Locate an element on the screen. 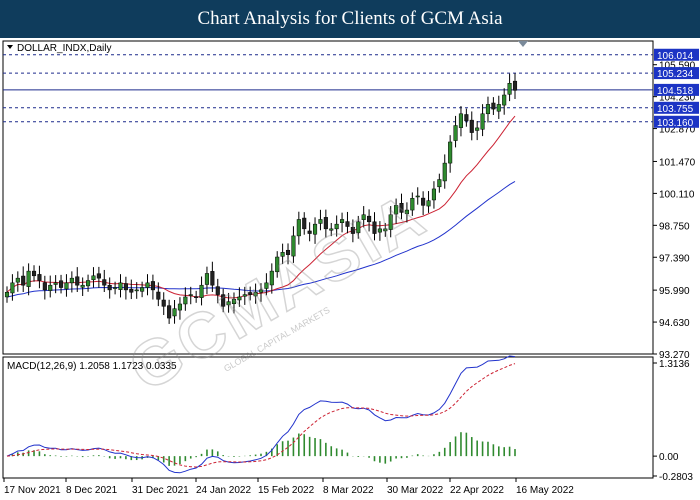  y-tick-label: 95.990 is located at coordinates (674, 291).